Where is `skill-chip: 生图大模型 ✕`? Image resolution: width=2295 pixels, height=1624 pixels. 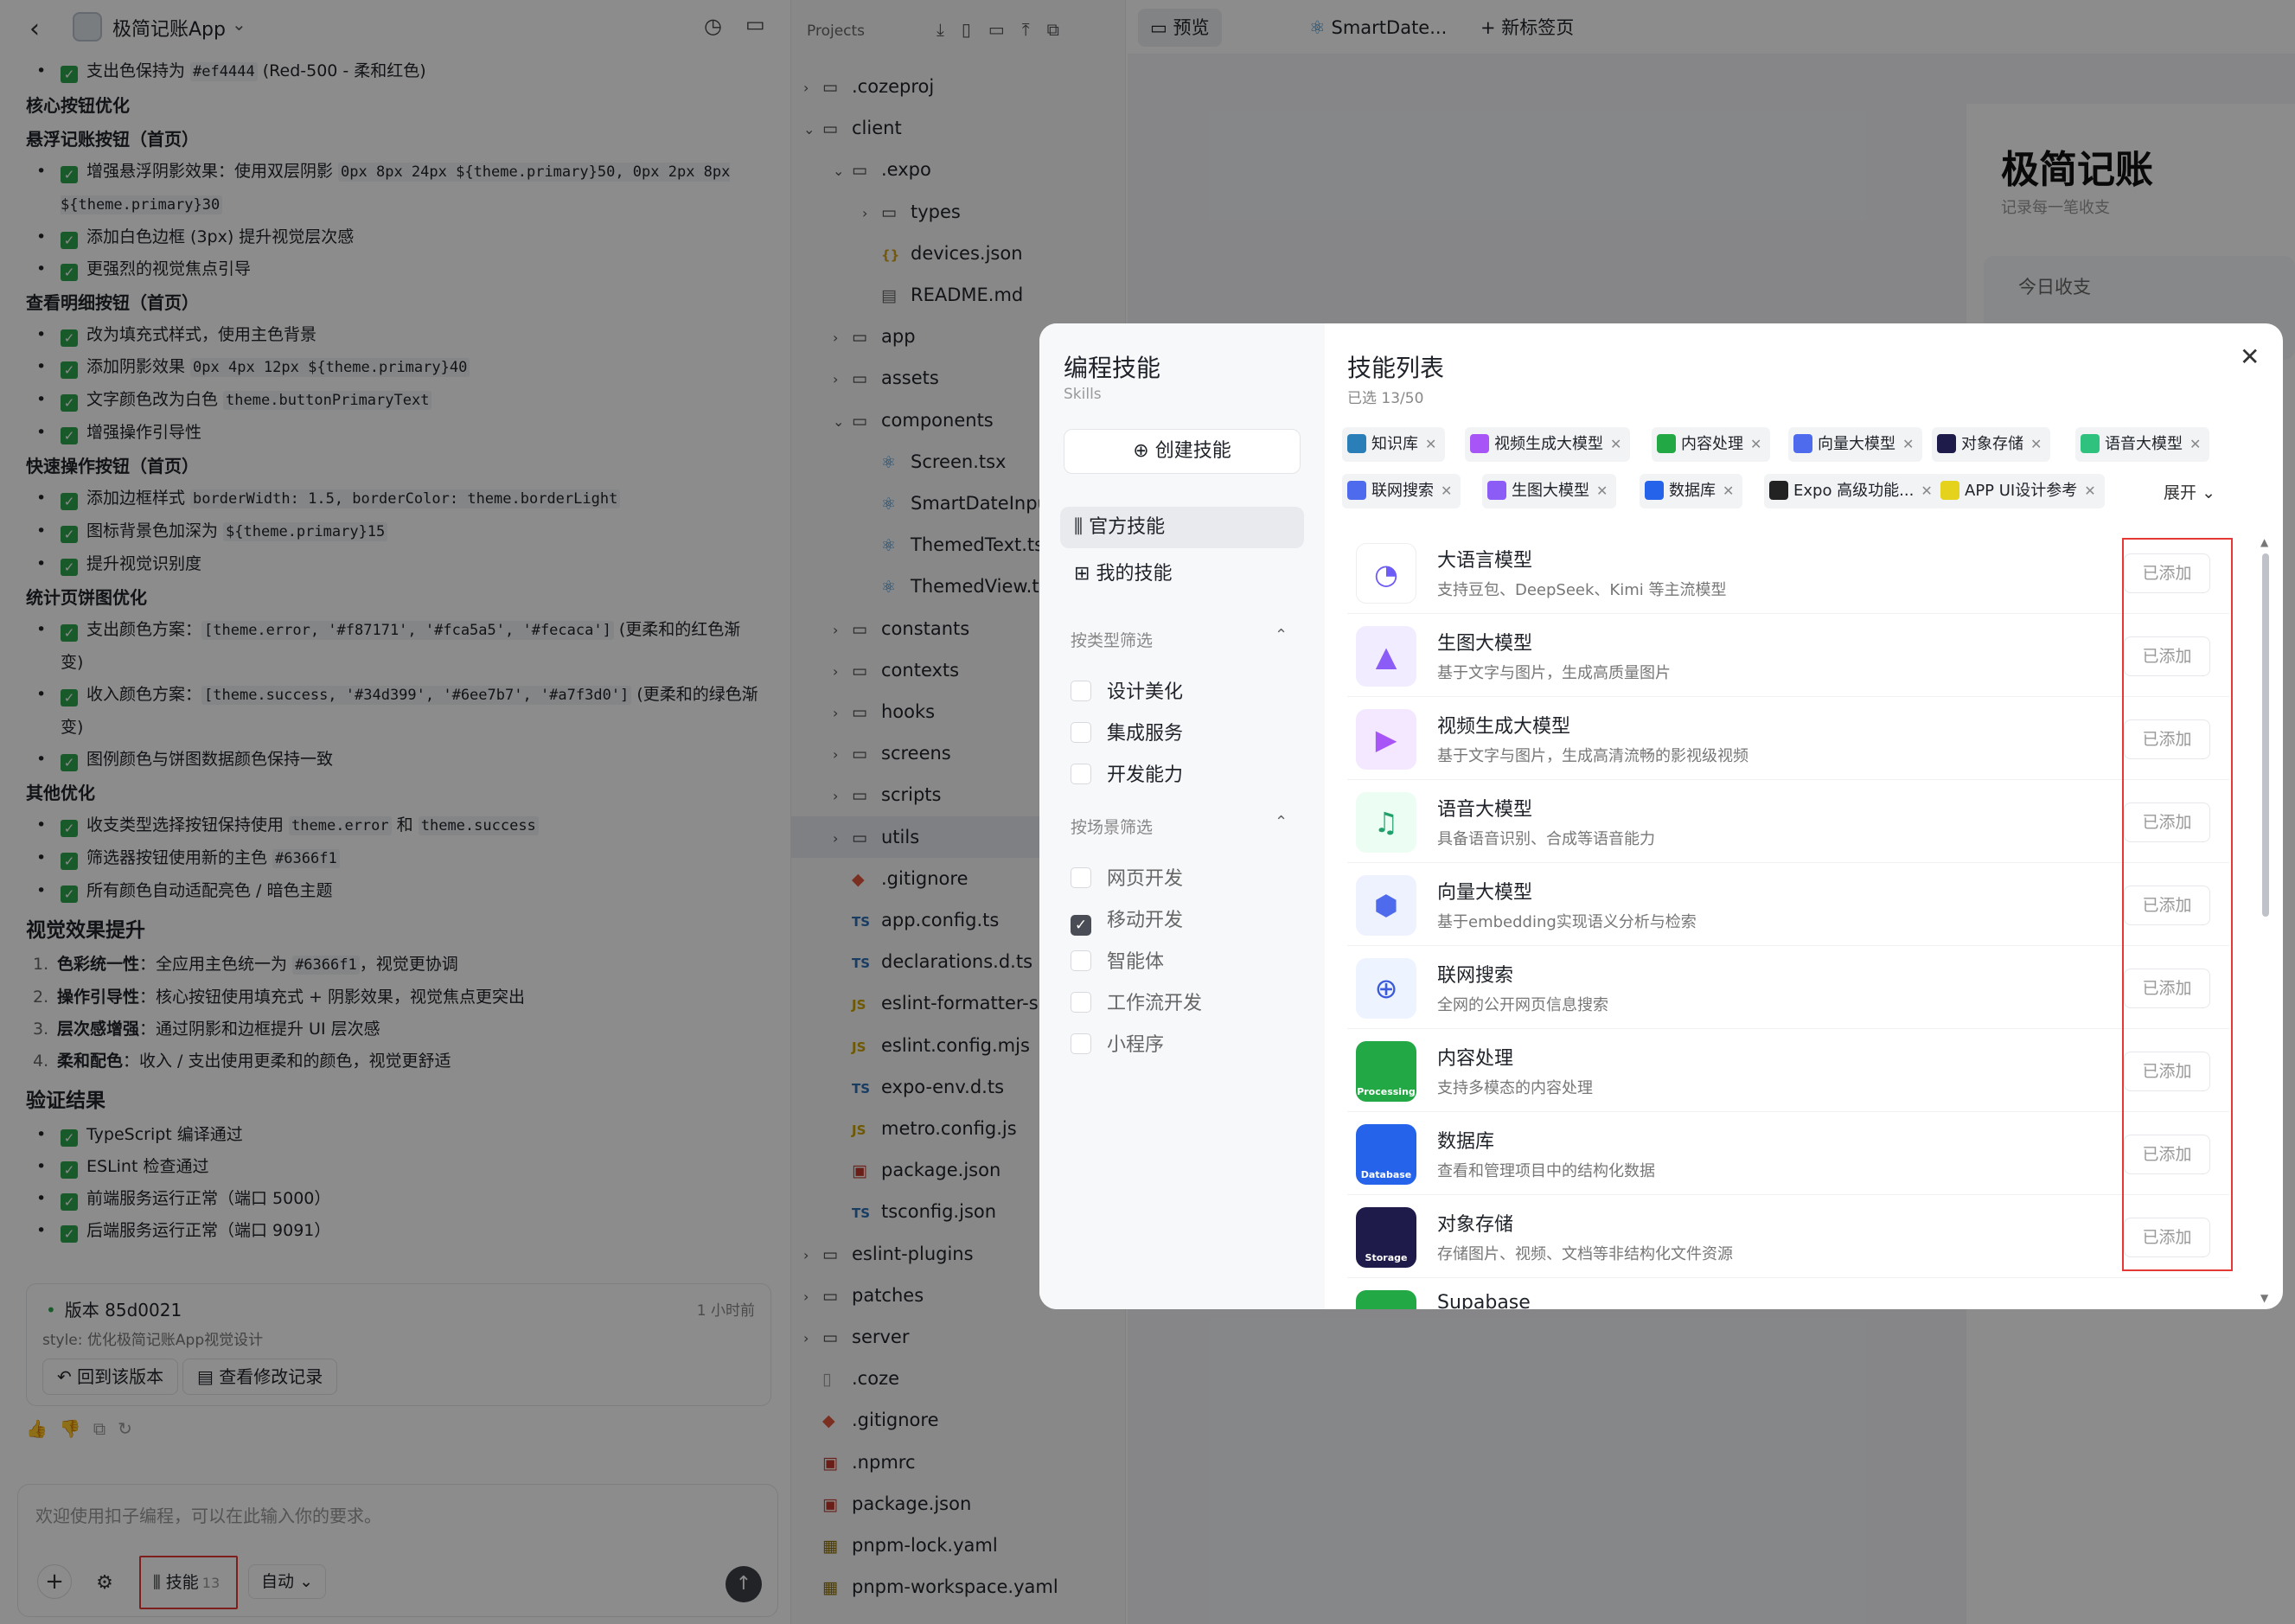
skill-chip: 生图大模型 ✕ is located at coordinates (1549, 491).